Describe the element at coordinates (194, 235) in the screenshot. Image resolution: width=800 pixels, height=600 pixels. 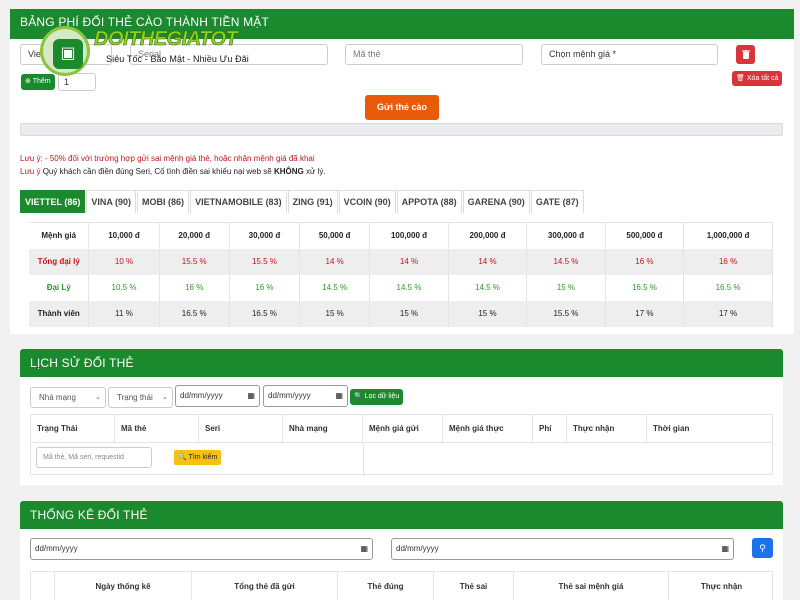
I see `table-header: 20,000 đ` at that location.